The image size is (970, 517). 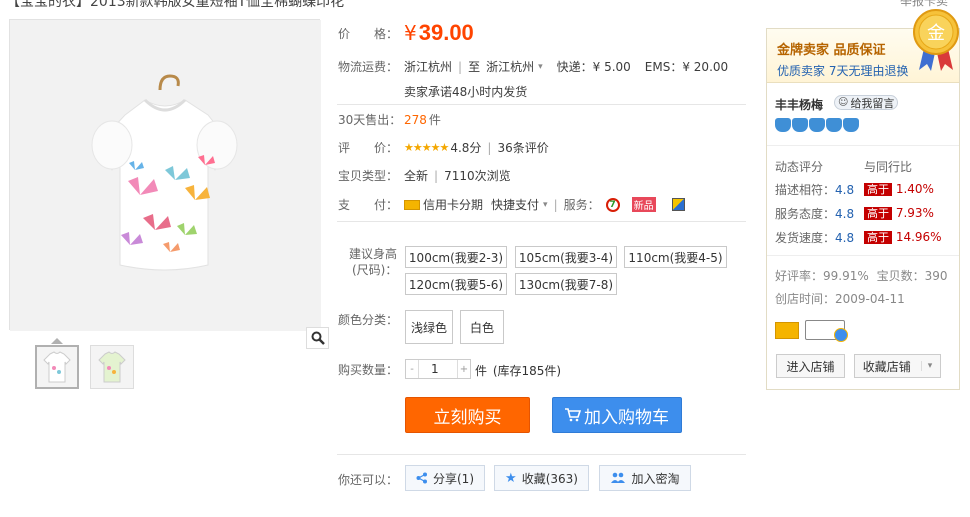 What do you see at coordinates (522, 147) in the screenshot?
I see `reviews-link: 36条评价` at bounding box center [522, 147].